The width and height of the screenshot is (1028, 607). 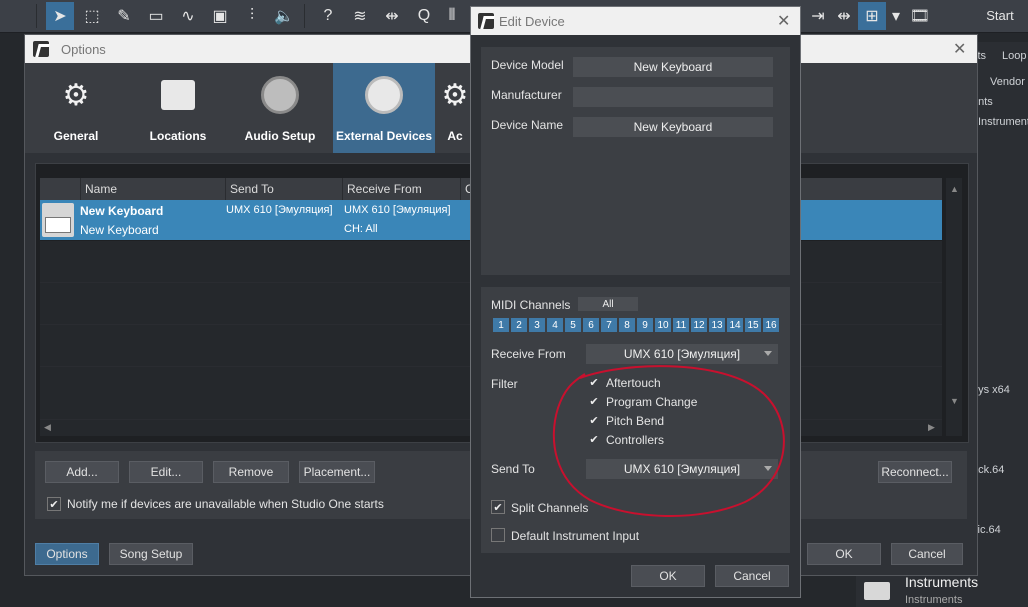 What do you see at coordinates (392, 16) in the screenshot?
I see `audio-bend-icon: ⇹` at bounding box center [392, 16].